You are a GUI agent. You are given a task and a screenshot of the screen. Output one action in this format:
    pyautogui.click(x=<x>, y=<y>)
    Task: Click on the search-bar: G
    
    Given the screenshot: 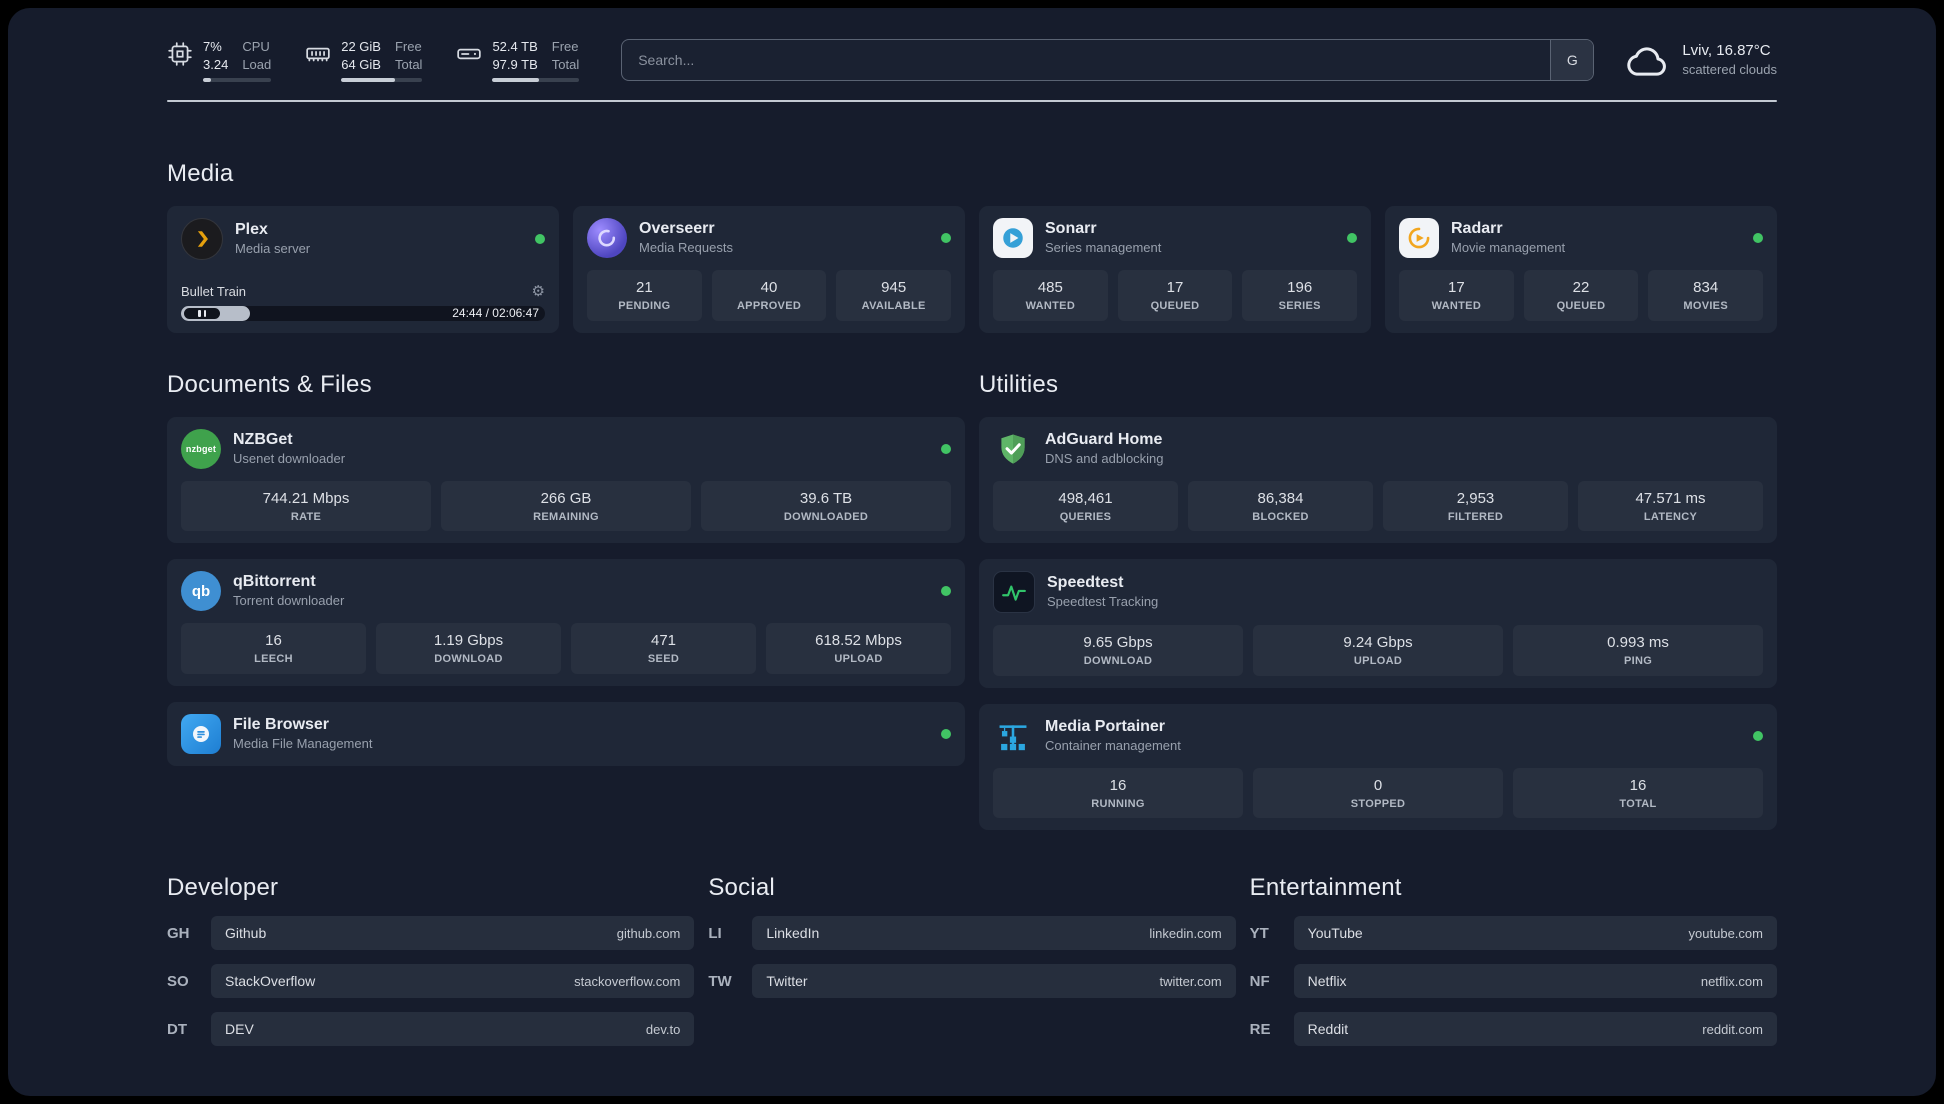 What is the action you would take?
    pyautogui.click(x=1108, y=60)
    